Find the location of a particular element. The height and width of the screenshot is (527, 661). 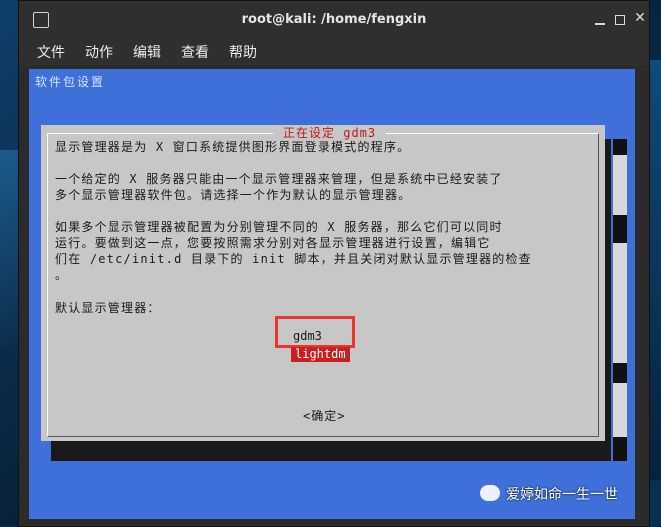

maximize-icon is located at coordinates (620, 18).